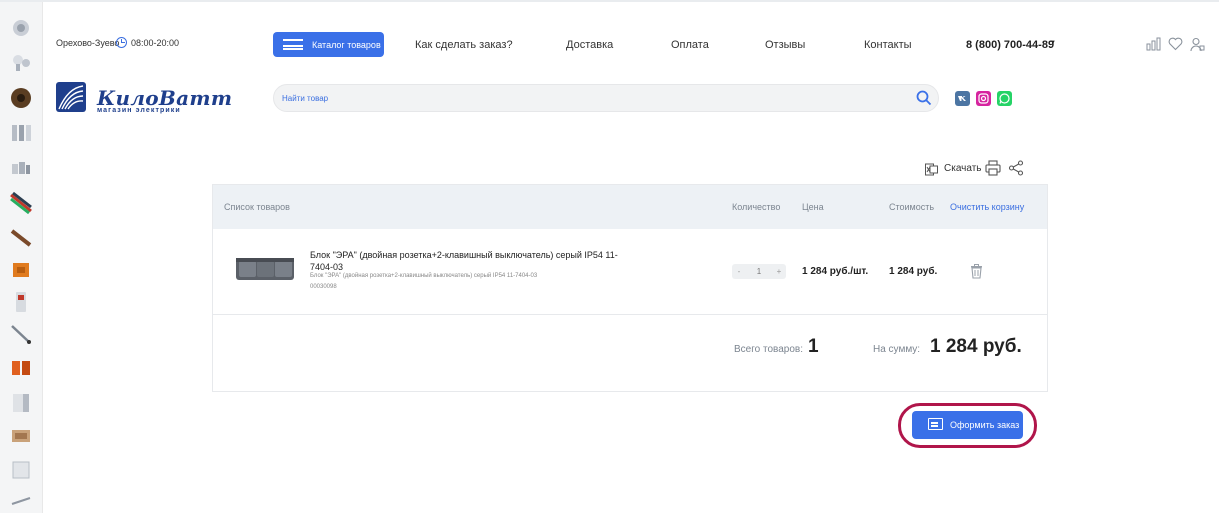  Describe the element at coordinates (21, 168) in the screenshot. I see `connectors-category-icon` at that location.